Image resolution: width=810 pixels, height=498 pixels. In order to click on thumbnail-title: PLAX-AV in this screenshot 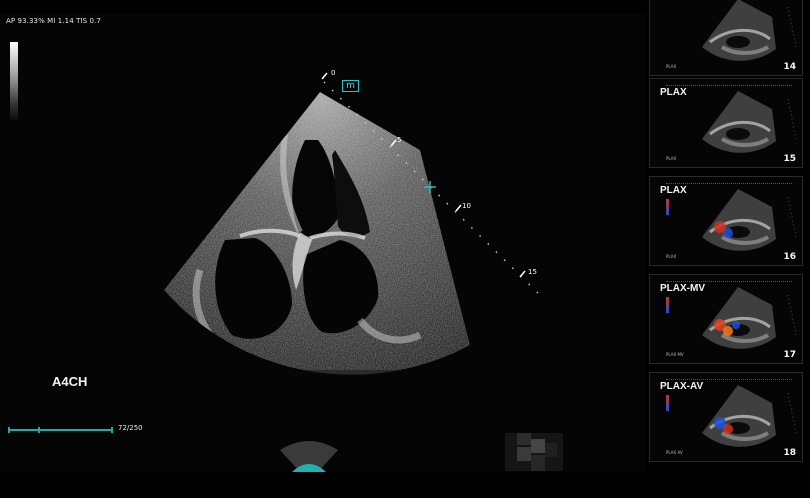, I will do `click(682, 386)`.